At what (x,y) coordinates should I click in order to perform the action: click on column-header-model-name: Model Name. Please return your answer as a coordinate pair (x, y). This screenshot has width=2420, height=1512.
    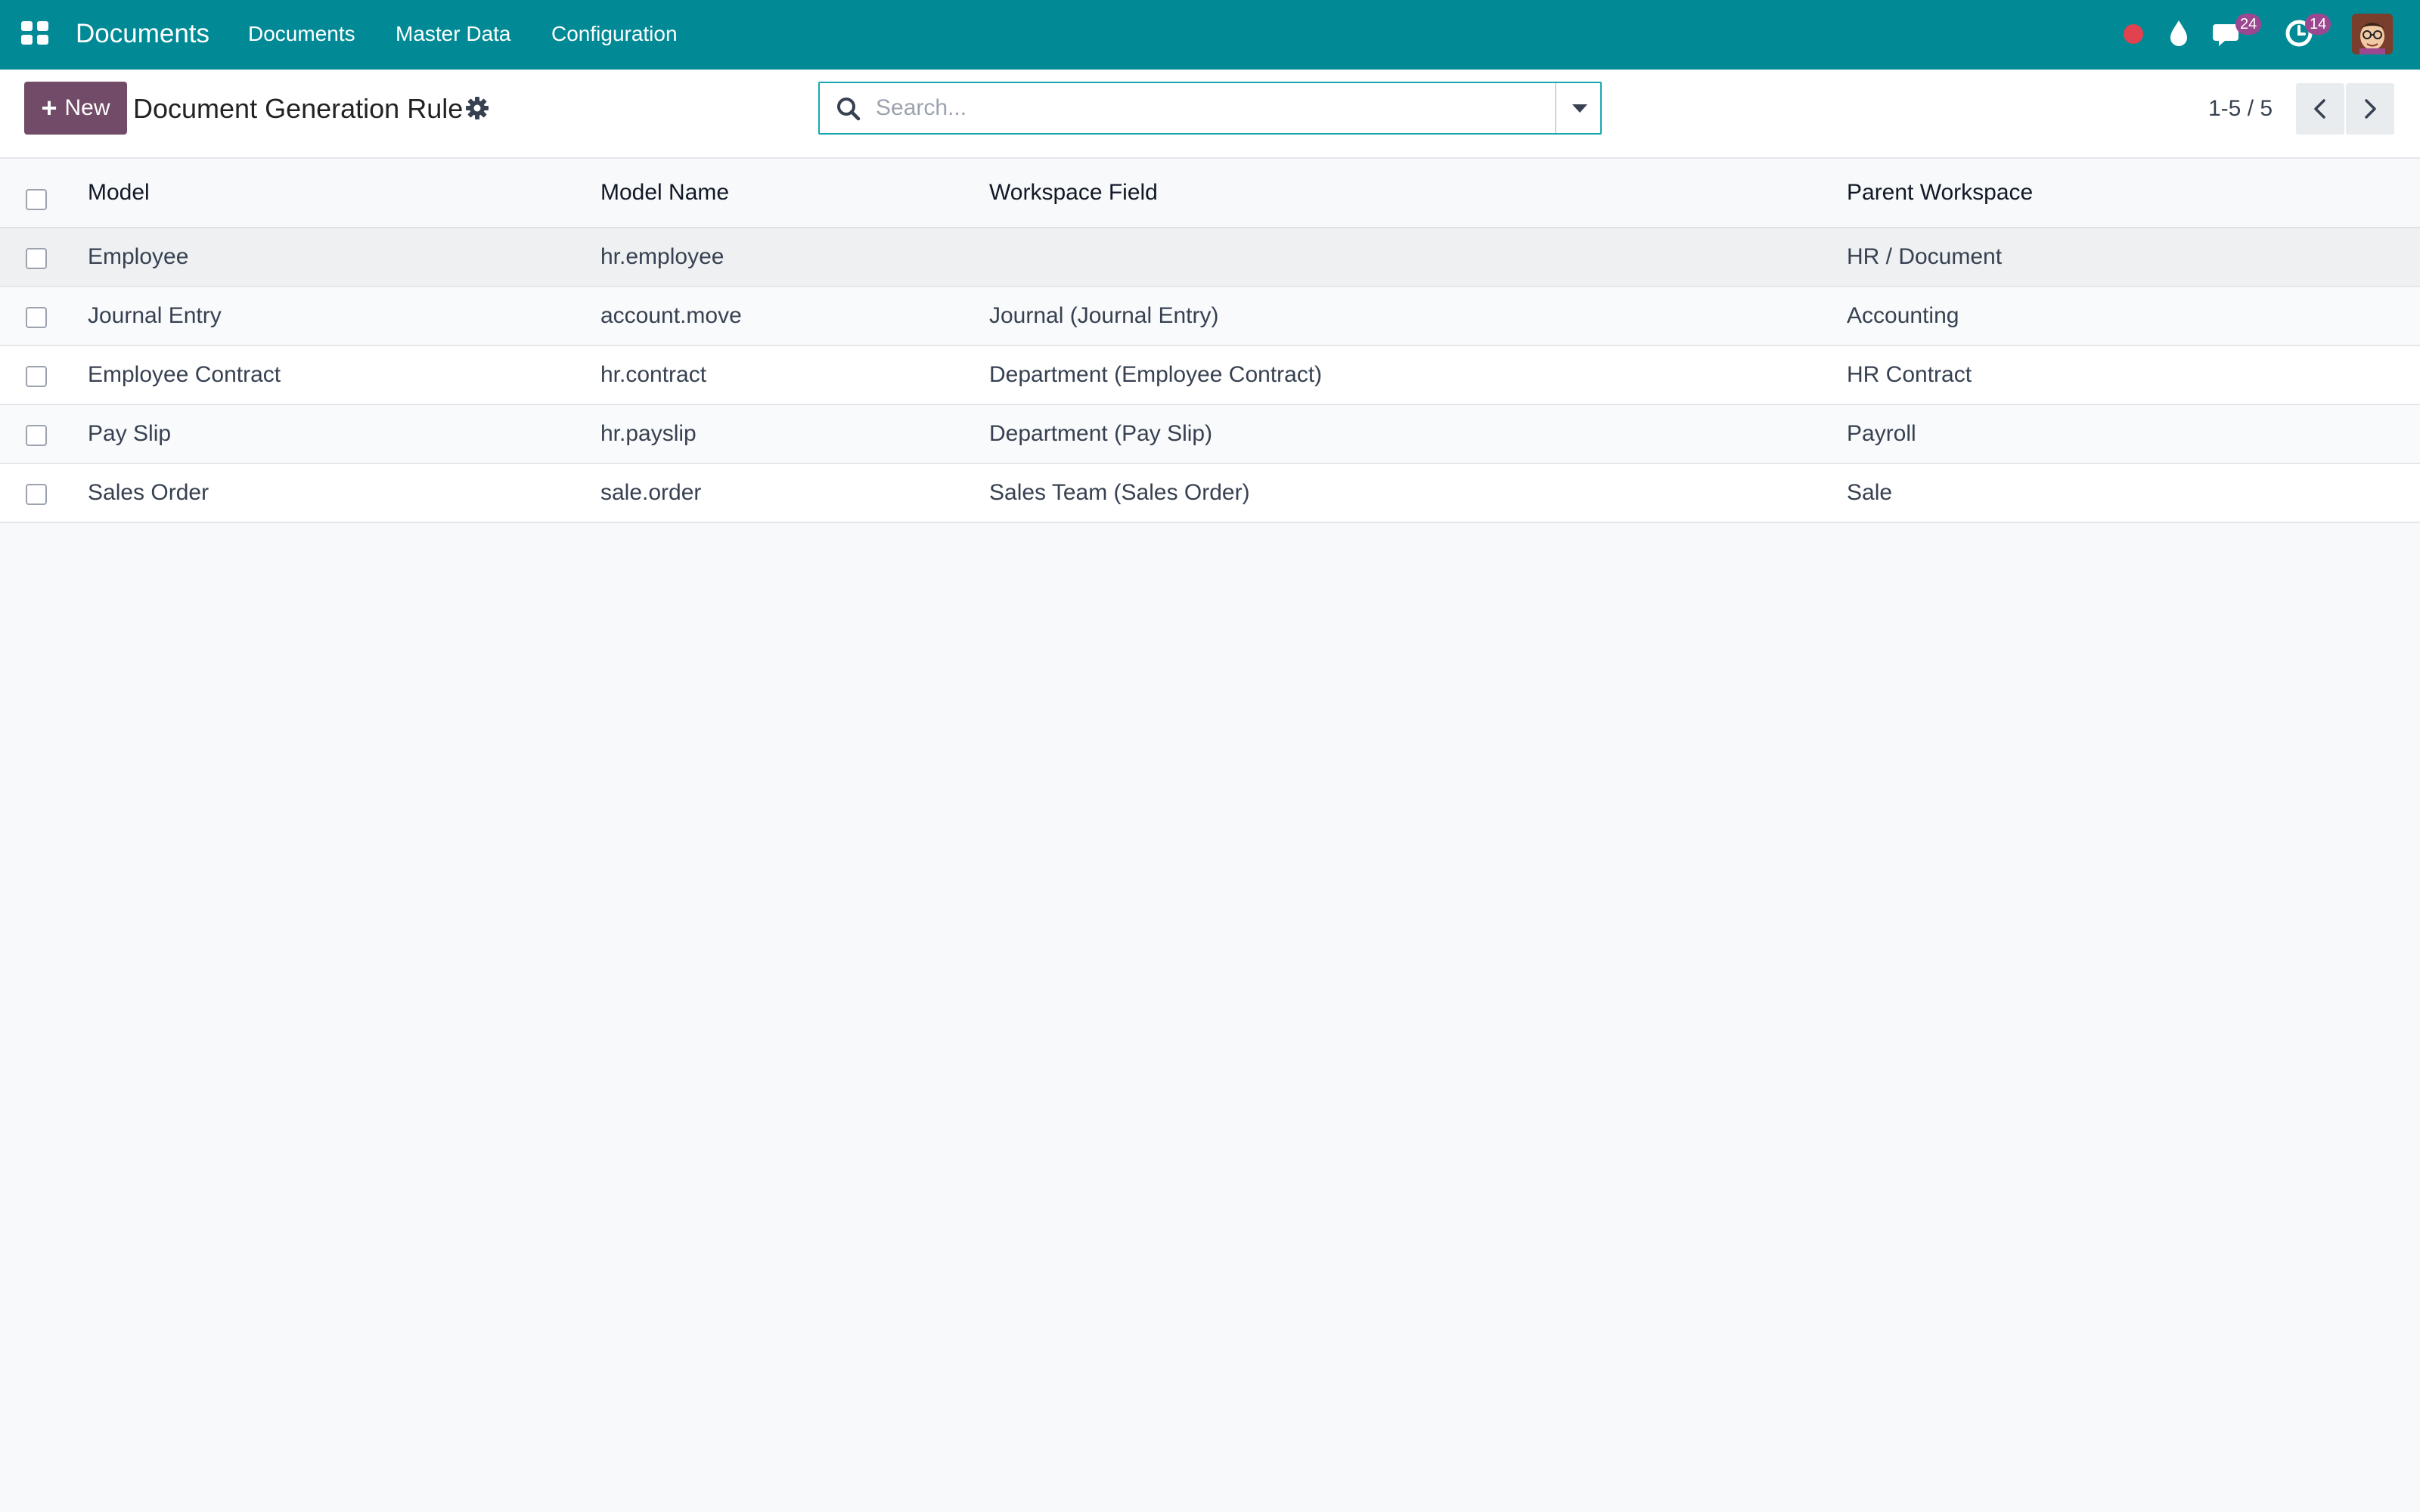
    Looking at the image, I should click on (664, 193).